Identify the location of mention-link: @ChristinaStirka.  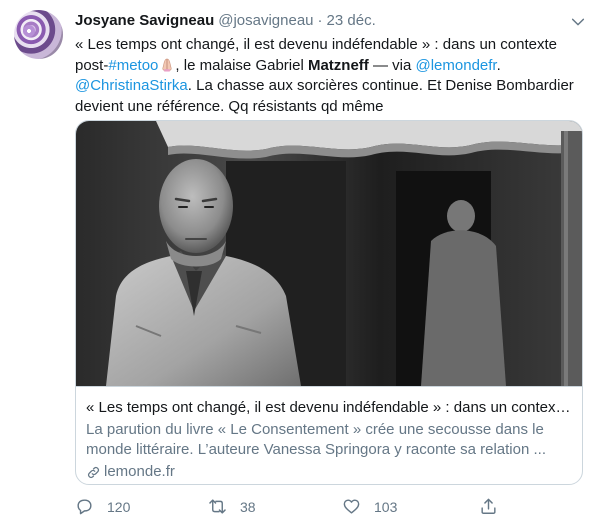
(131, 85).